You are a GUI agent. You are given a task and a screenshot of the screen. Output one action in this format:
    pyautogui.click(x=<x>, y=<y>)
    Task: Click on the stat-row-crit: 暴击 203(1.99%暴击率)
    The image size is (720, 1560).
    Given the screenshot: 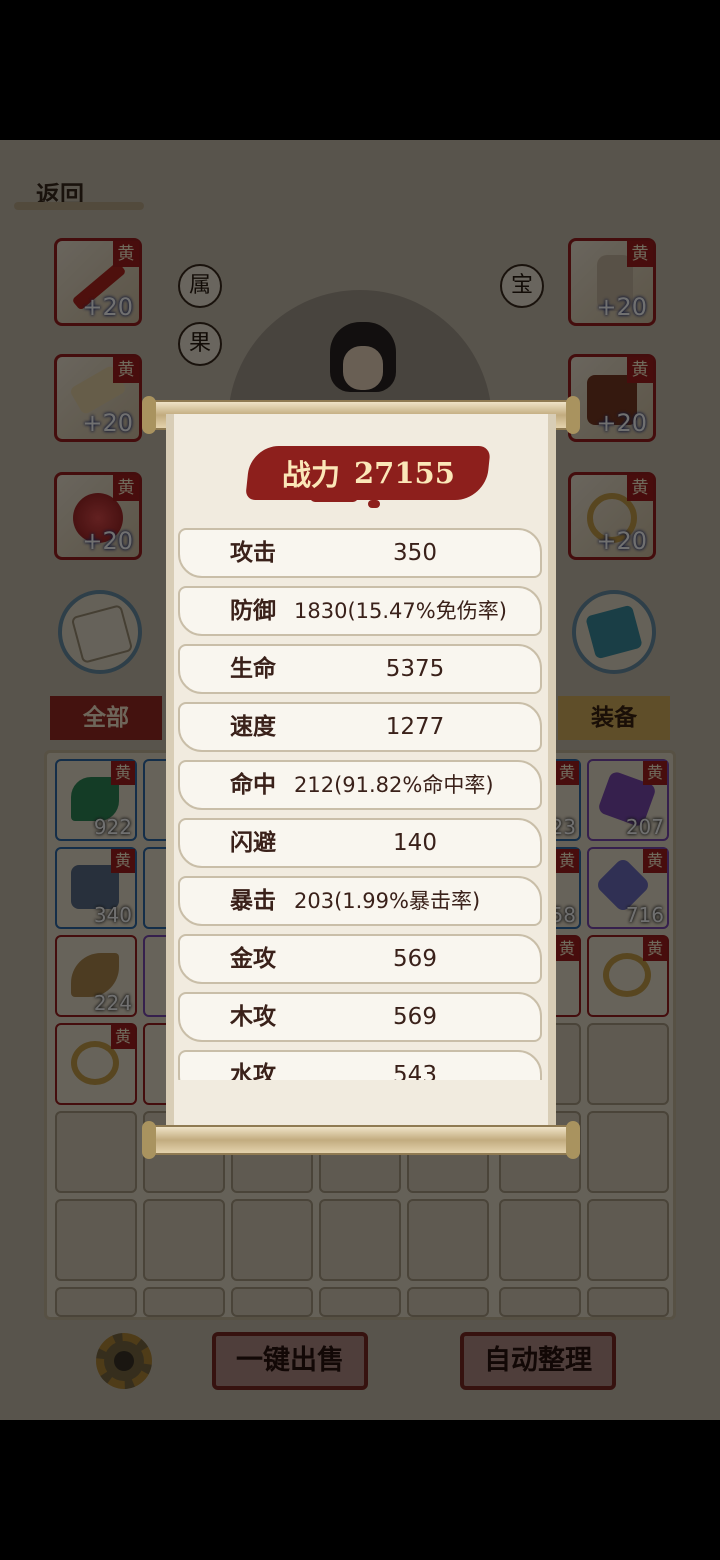 What is the action you would take?
    pyautogui.click(x=360, y=901)
    